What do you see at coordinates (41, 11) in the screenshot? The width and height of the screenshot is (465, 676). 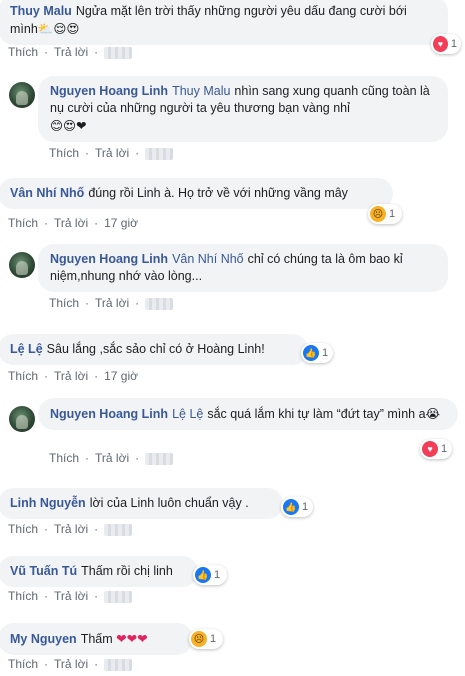 I see `author-name: Thuy Malu` at bounding box center [41, 11].